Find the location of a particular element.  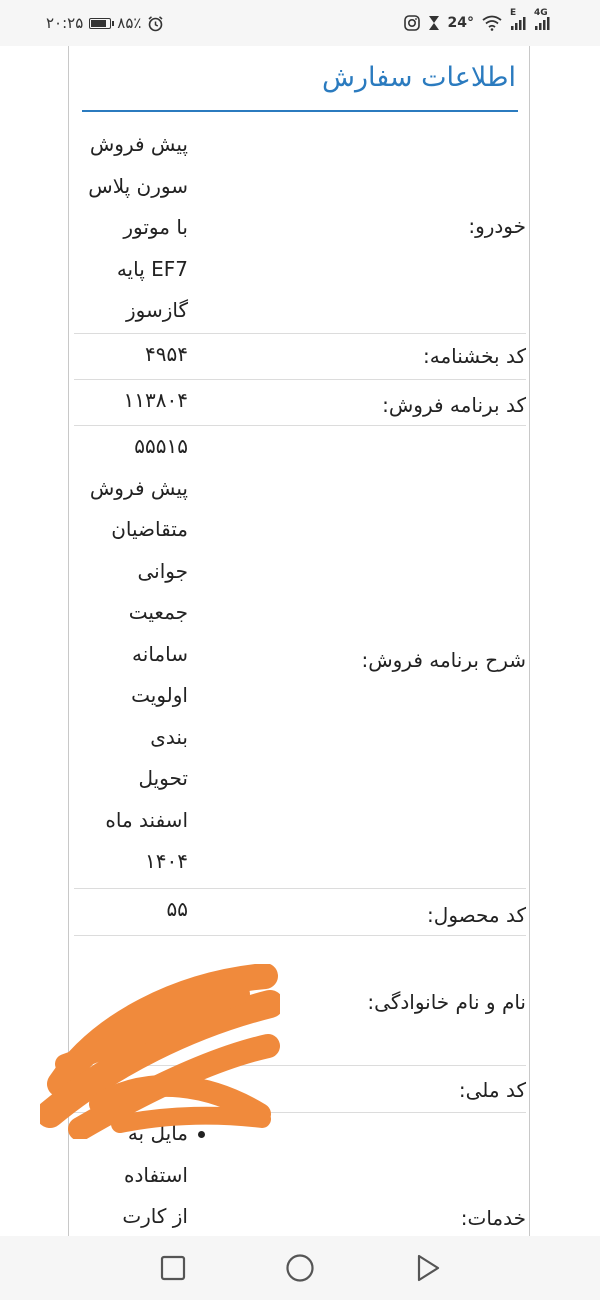

row-label-car: خودرو: is located at coordinates (497, 226).